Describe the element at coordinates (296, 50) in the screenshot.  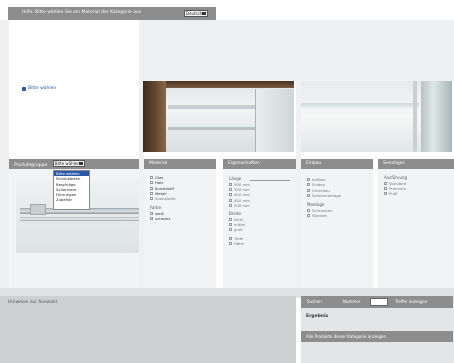
I see `top-band` at that location.